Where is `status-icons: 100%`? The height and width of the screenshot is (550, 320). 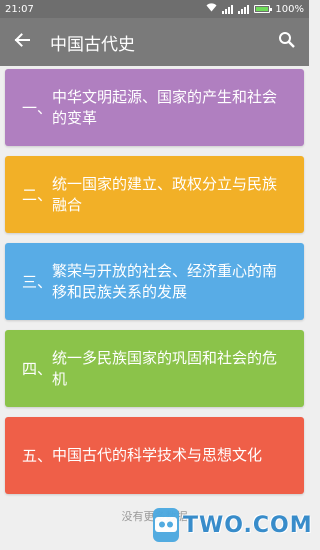 status-icons: 100% is located at coordinates (255, 9).